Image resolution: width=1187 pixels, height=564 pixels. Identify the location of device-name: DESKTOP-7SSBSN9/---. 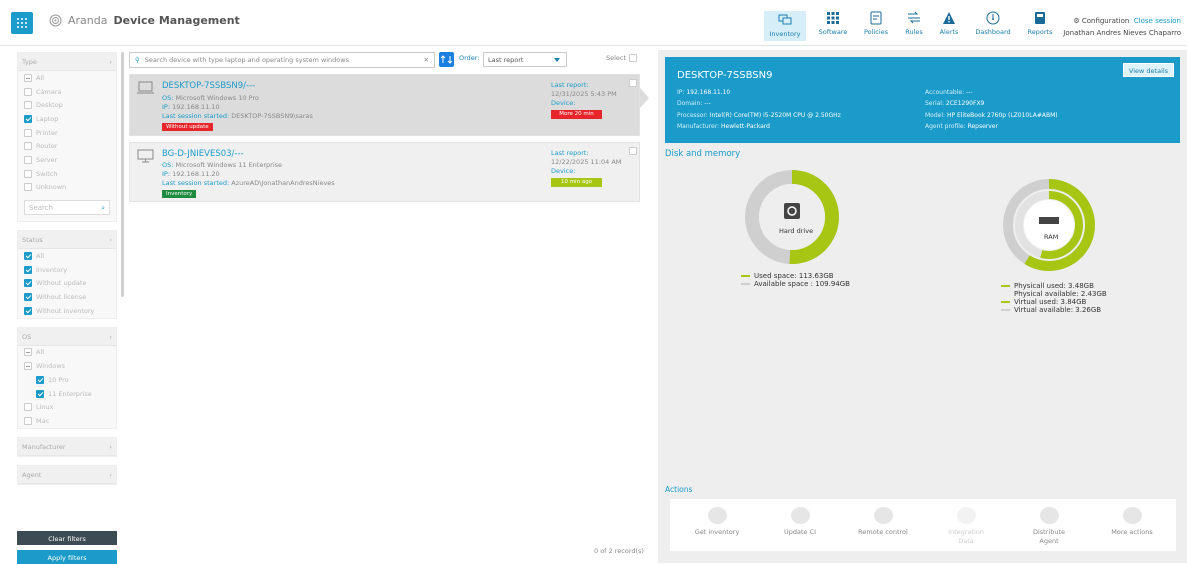
(208, 86).